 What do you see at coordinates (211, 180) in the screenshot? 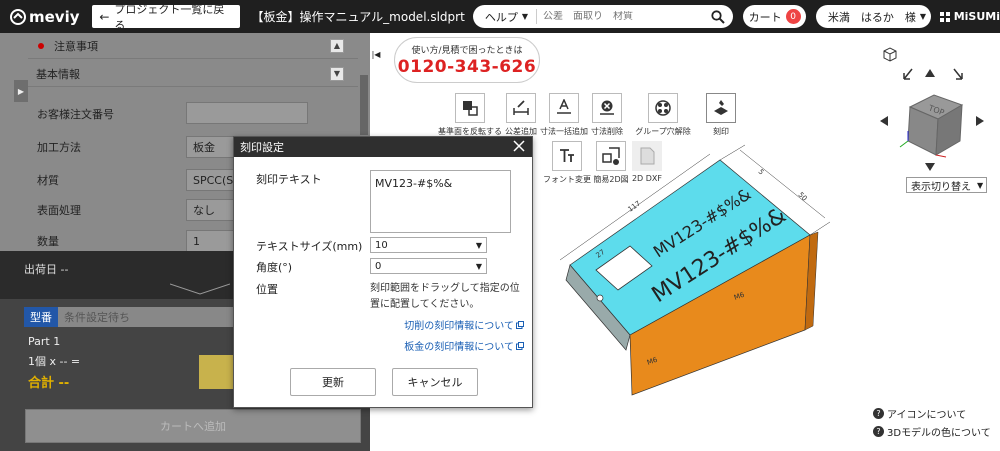
I see `material-select: SPCC(SP` at bounding box center [211, 180].